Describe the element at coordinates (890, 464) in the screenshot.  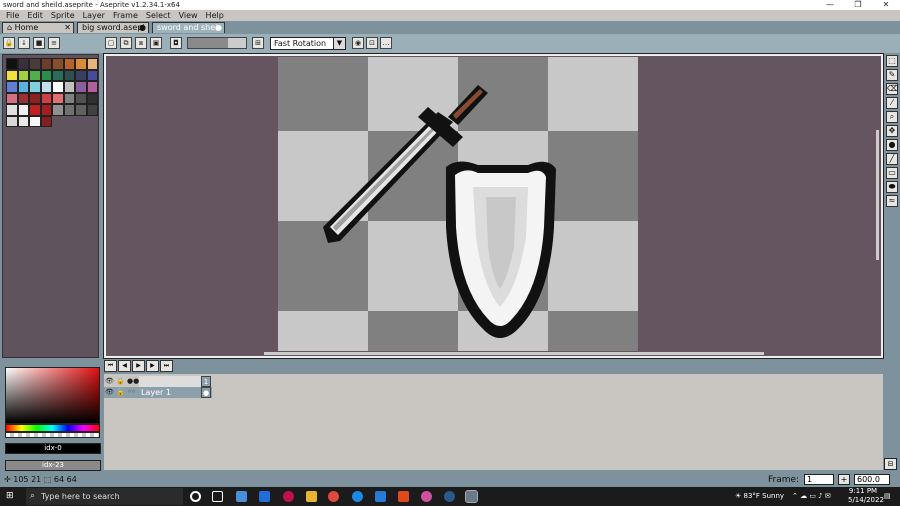
I see `timeline-toggle-icon: ⊟` at that location.